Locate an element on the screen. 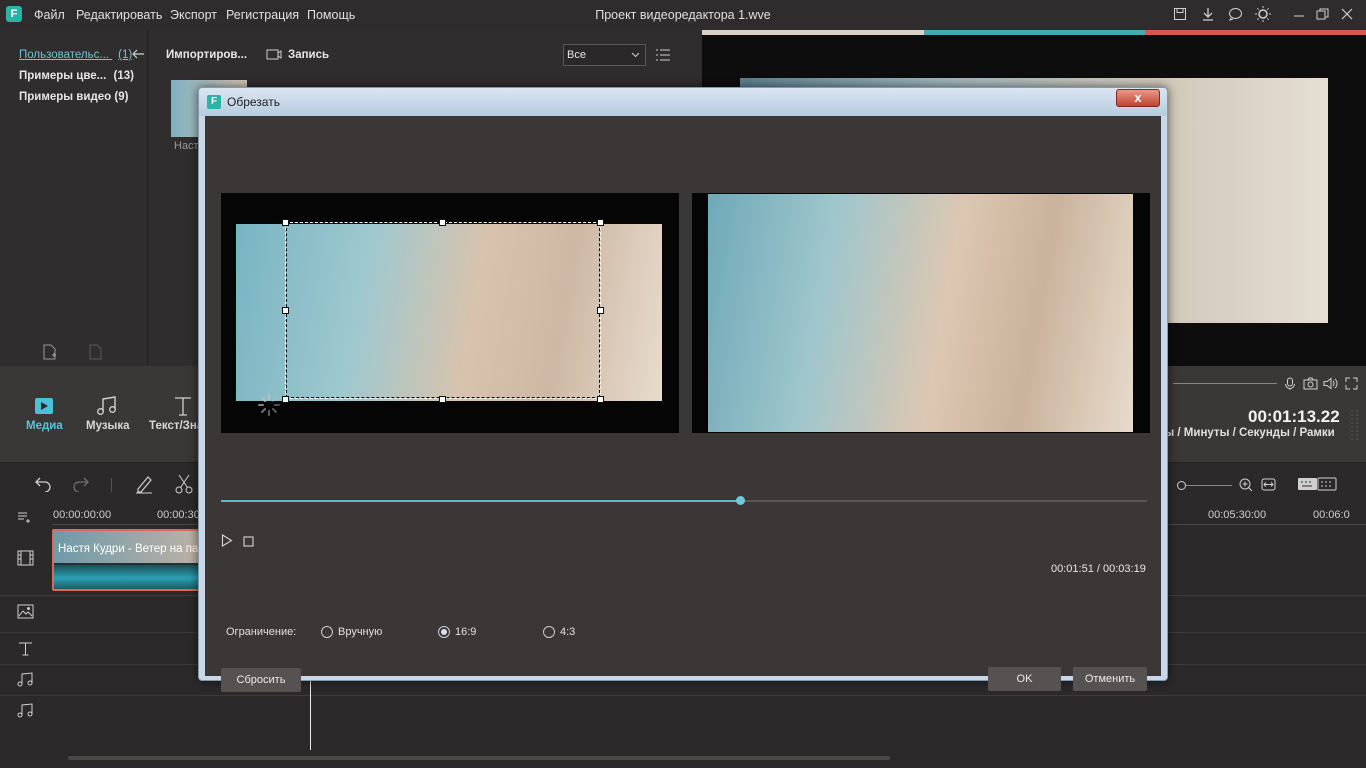  dialog-close-button: x is located at coordinates (1138, 98).